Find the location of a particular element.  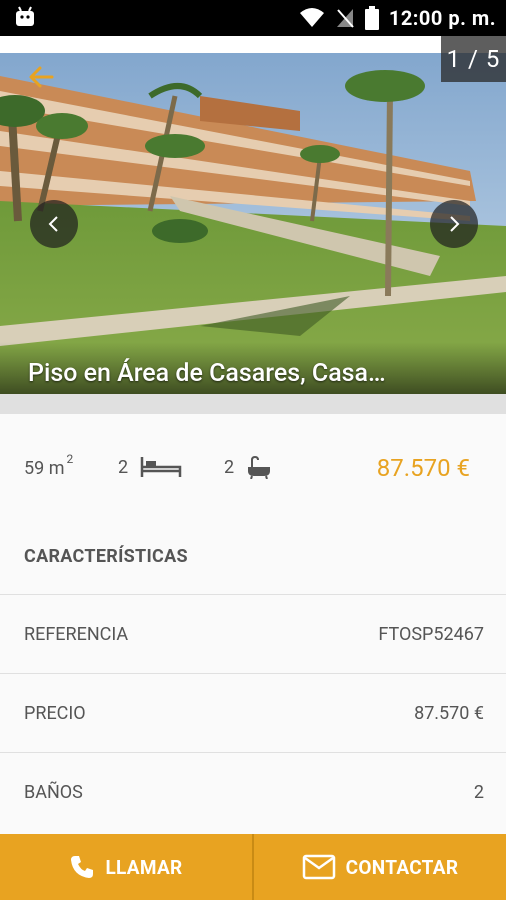

area-info: 59 m2 is located at coordinates (49, 465).